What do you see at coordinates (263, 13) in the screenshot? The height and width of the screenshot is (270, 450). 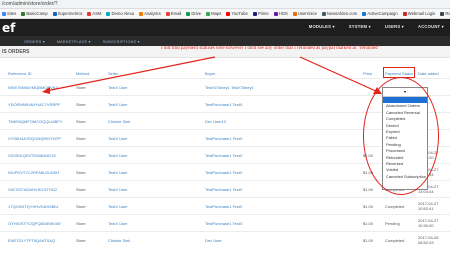 I see `bookmark-label: Prime` at bounding box center [263, 13].